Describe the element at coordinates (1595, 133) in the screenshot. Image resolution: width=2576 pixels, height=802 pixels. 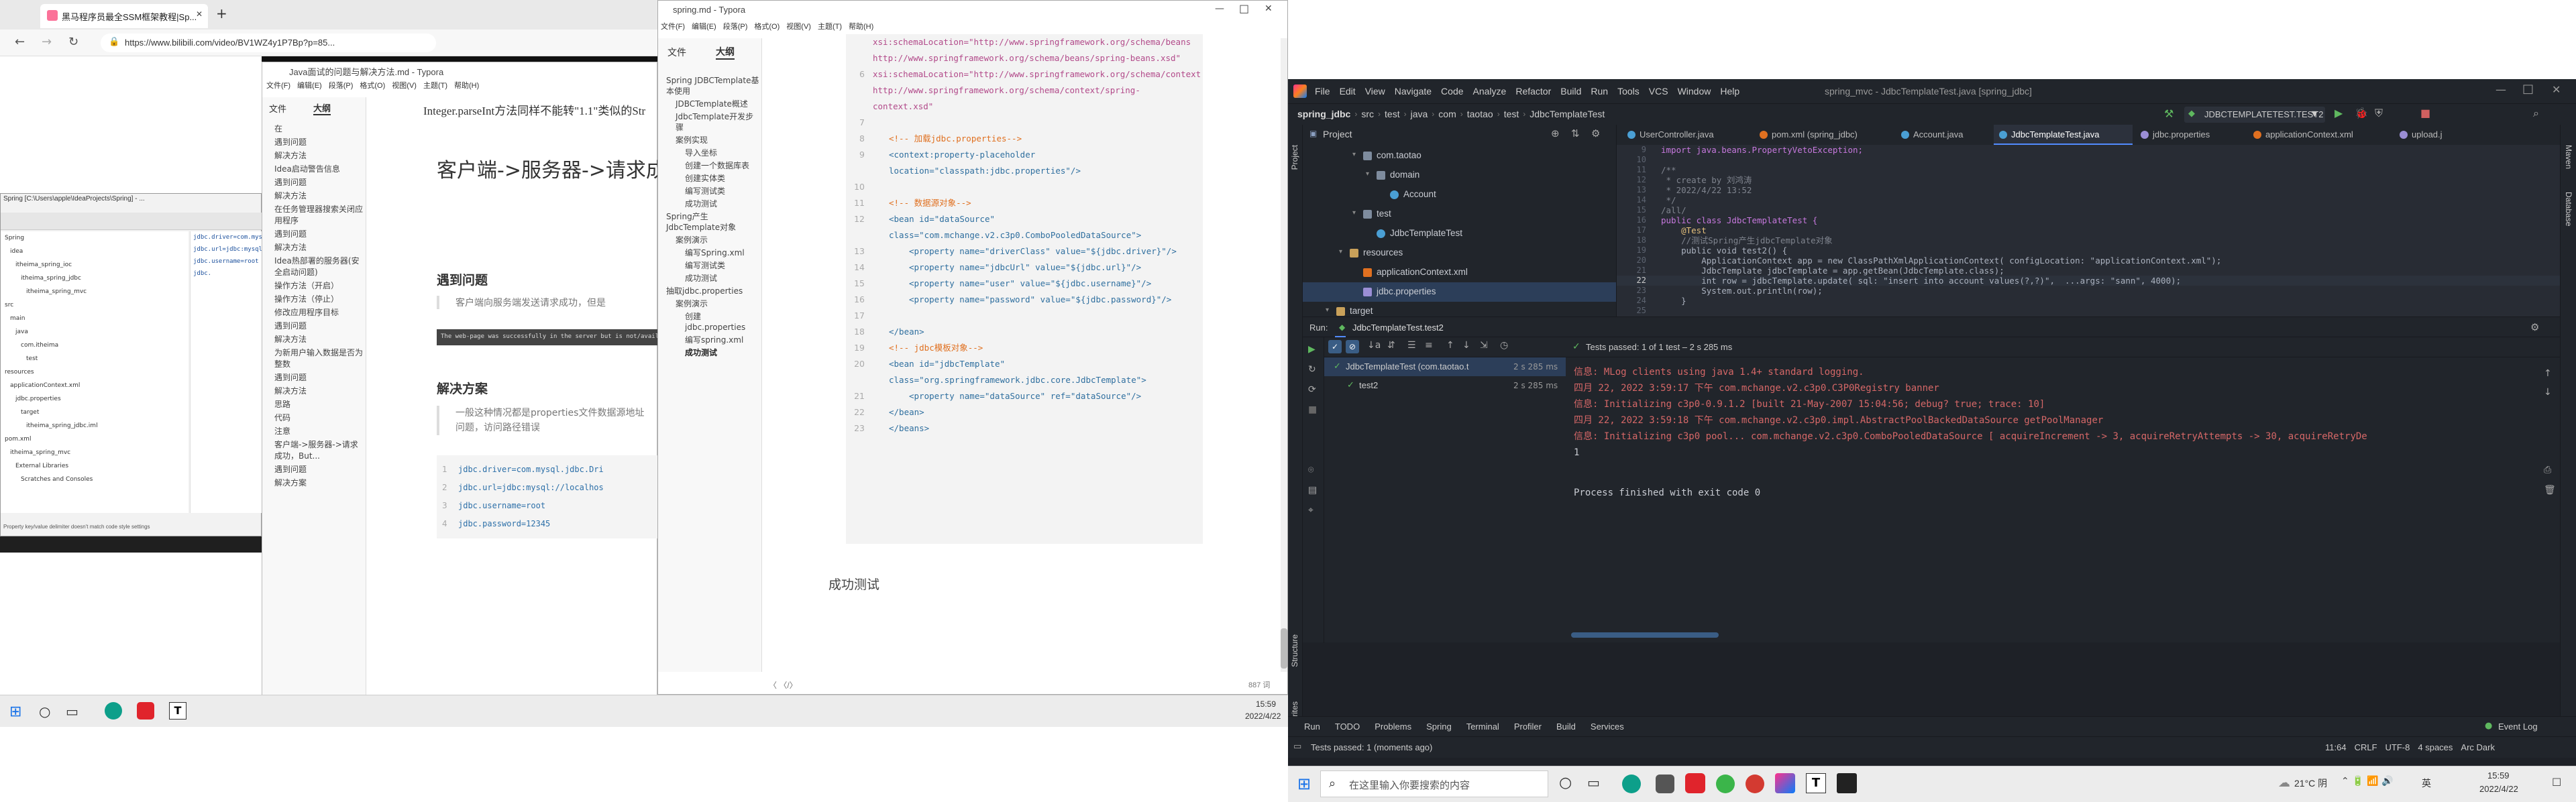
I see `gear-icon: ⚙` at that location.